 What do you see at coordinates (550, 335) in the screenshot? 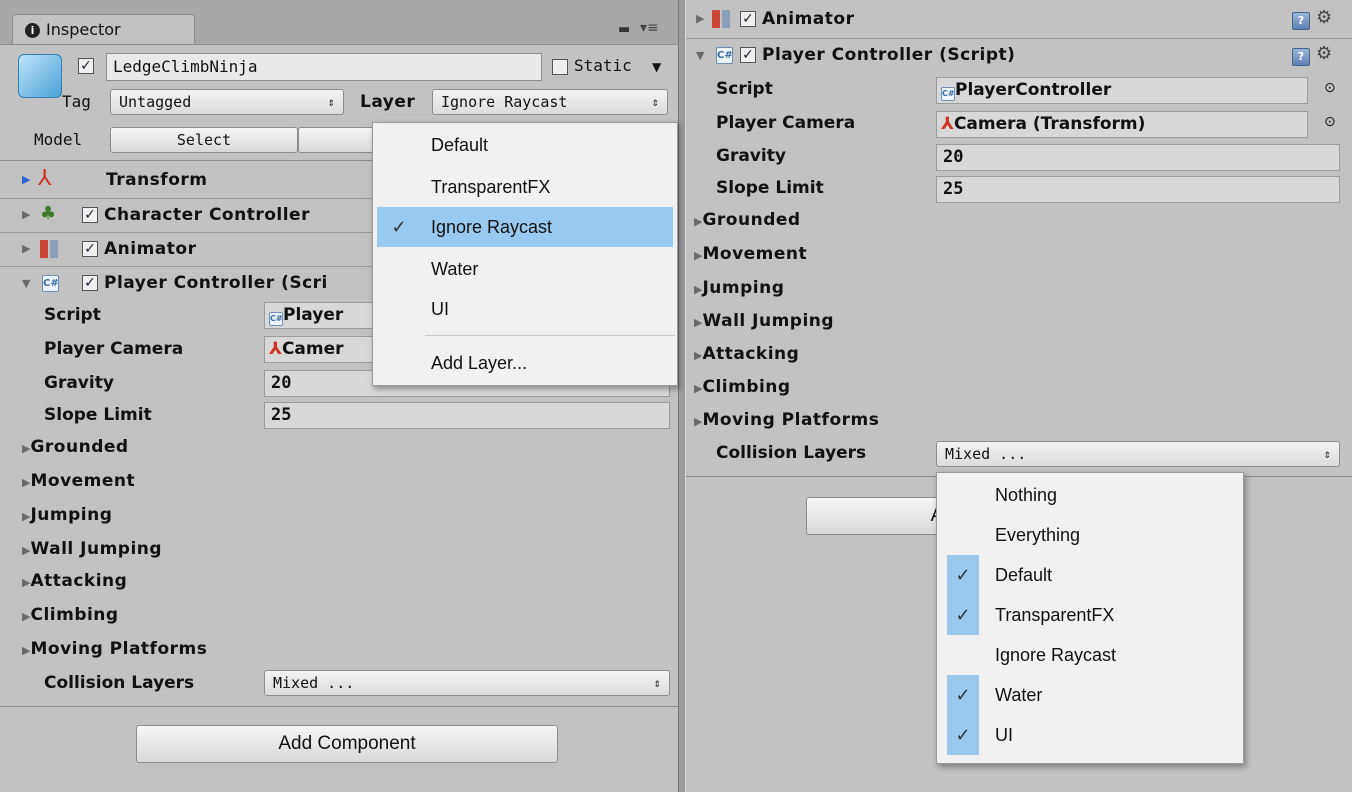
I see `menu-separator` at bounding box center [550, 335].